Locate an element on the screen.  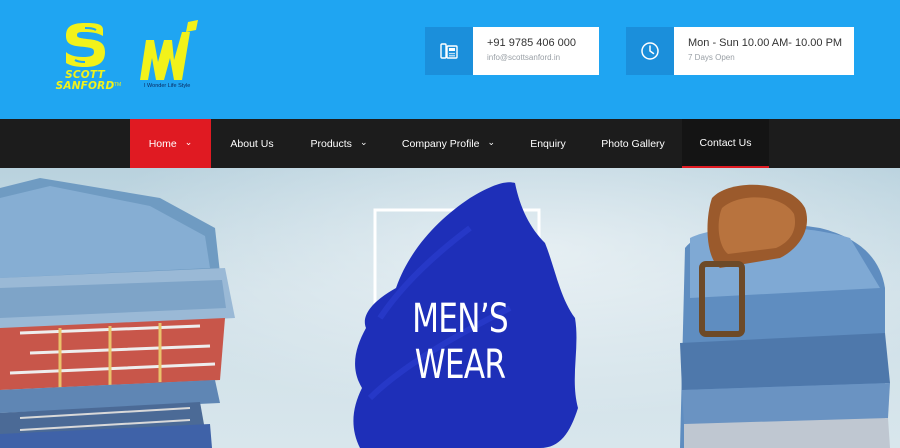
scott-sanford-logo: SCOTT SANFORD TM is located at coordinates (86, 58).